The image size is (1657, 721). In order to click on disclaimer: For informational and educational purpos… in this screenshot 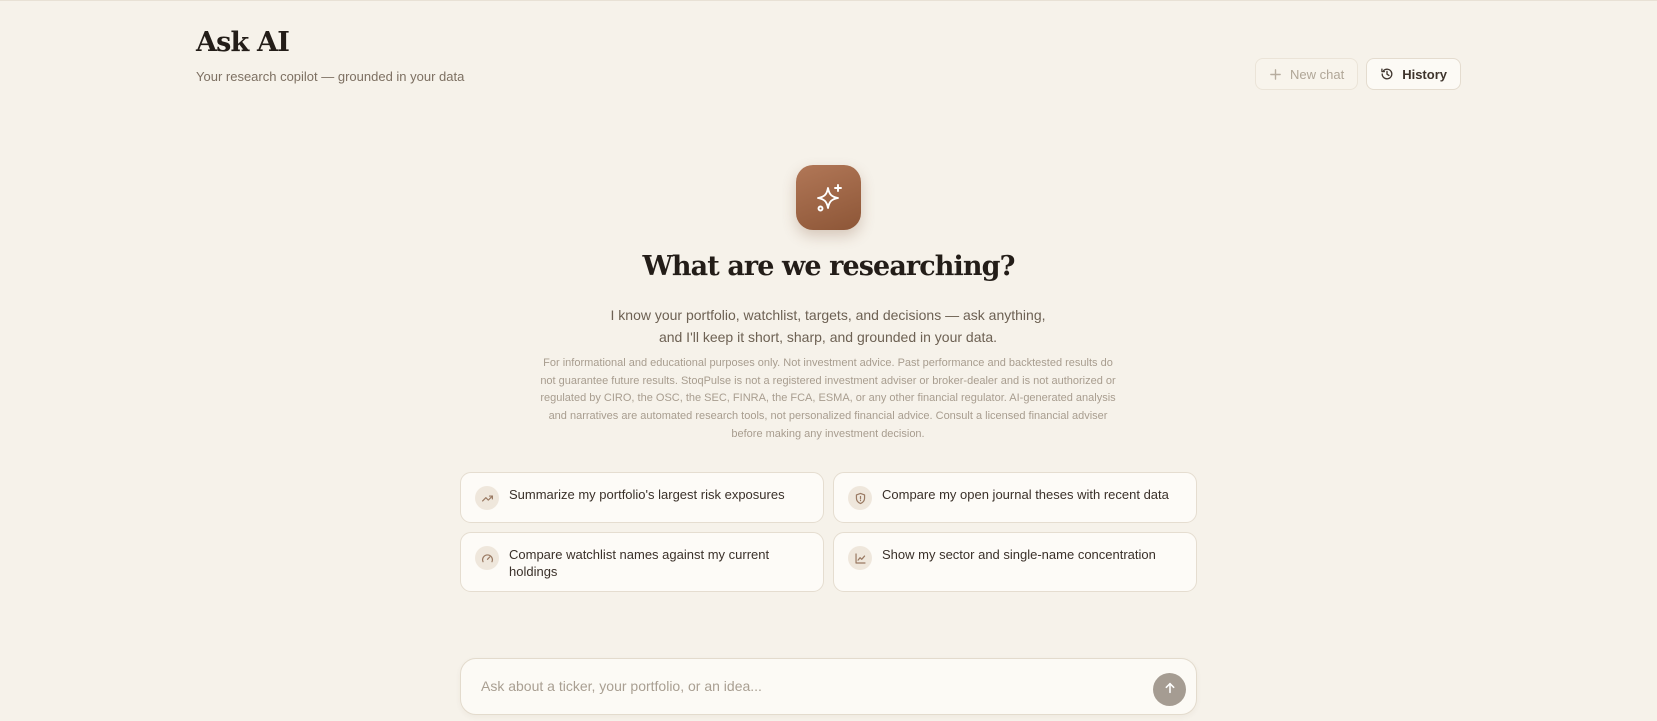, I will do `click(828, 398)`.